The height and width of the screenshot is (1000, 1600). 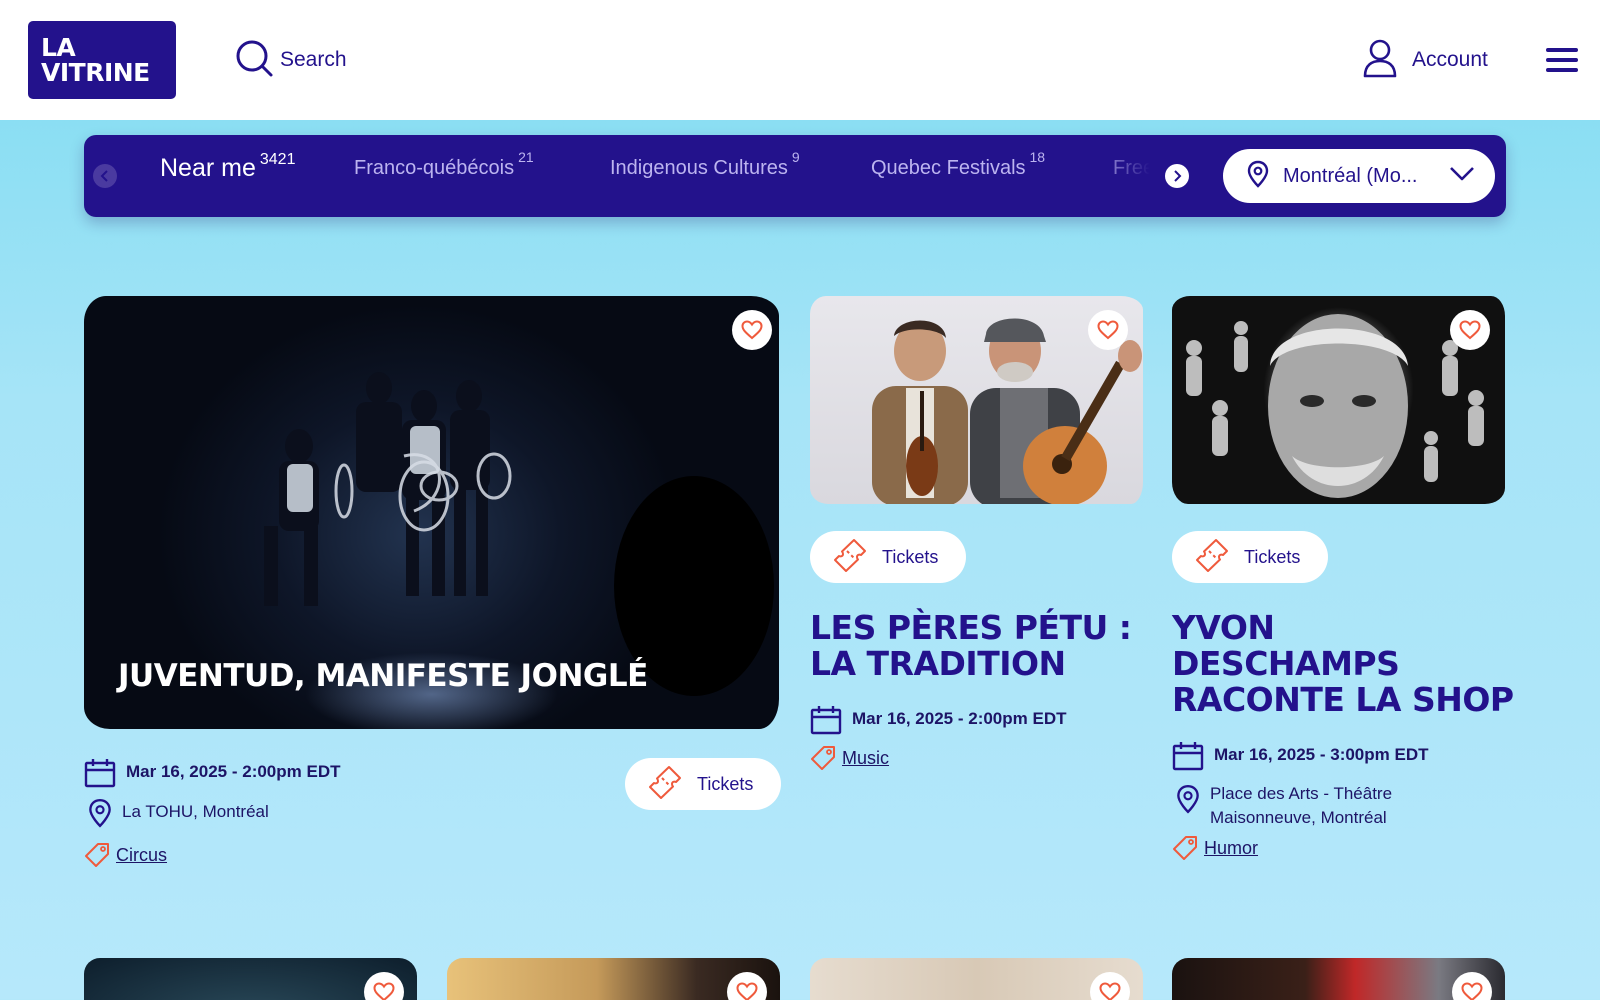 I want to click on category-near-me: Near me 3421, so click(x=228, y=167).